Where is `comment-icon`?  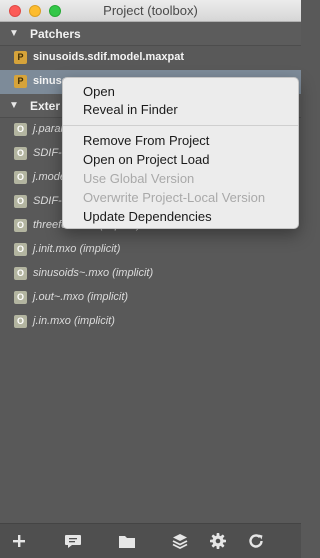 comment-icon is located at coordinates (73, 541).